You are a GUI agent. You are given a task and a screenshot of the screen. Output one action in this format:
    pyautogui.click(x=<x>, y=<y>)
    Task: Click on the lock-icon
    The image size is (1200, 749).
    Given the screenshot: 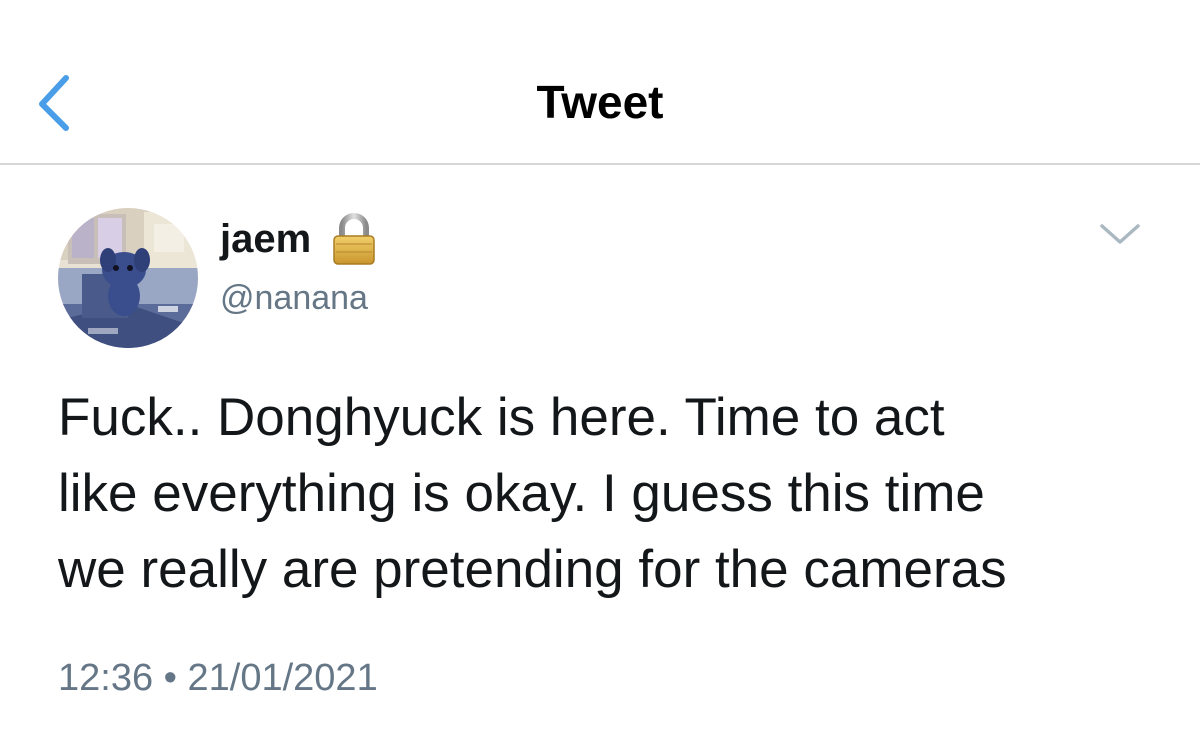 What is the action you would take?
    pyautogui.click(x=354, y=239)
    